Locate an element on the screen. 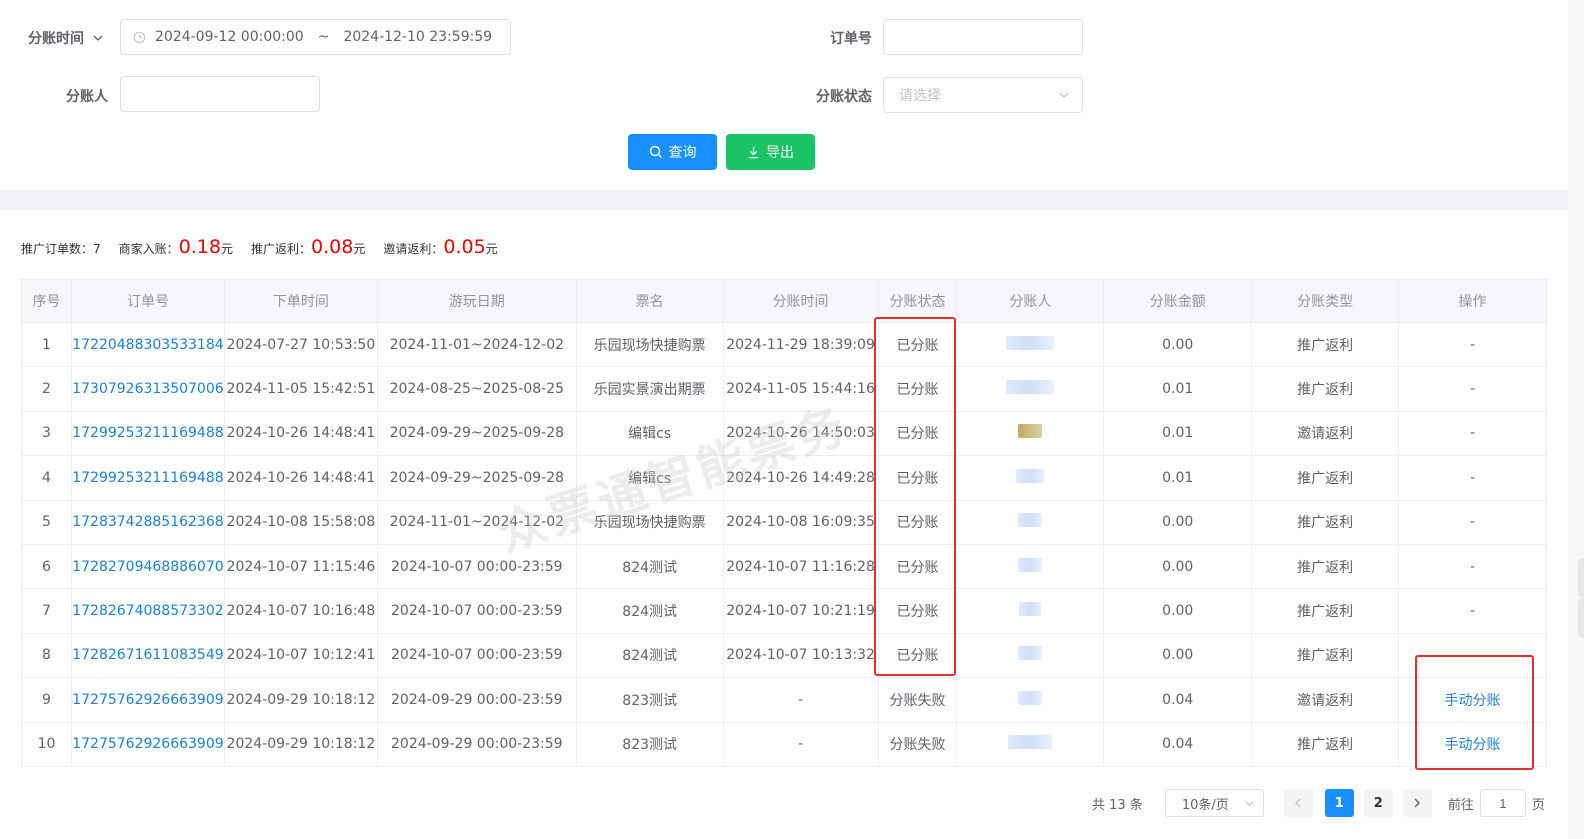 This screenshot has height=839, width=1584. play-date: 2024-11-01~2024-12-02 is located at coordinates (476, 344).